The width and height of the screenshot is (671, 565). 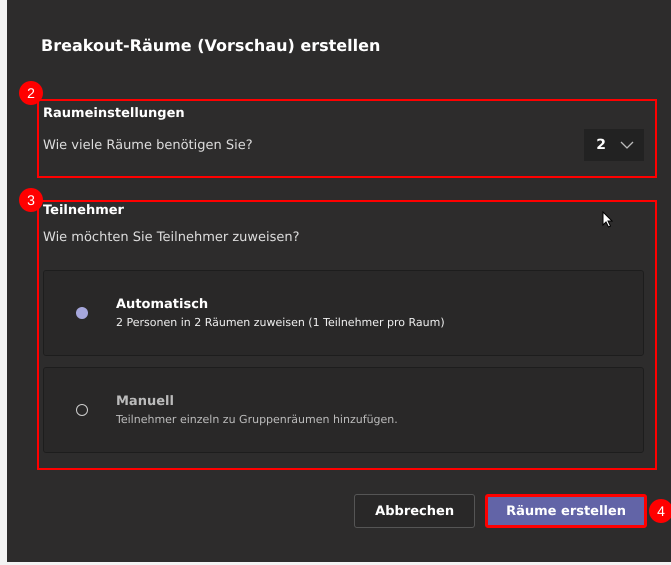 I want to click on question-label: Wie viele Räume benötigen Sie?, so click(x=148, y=145).